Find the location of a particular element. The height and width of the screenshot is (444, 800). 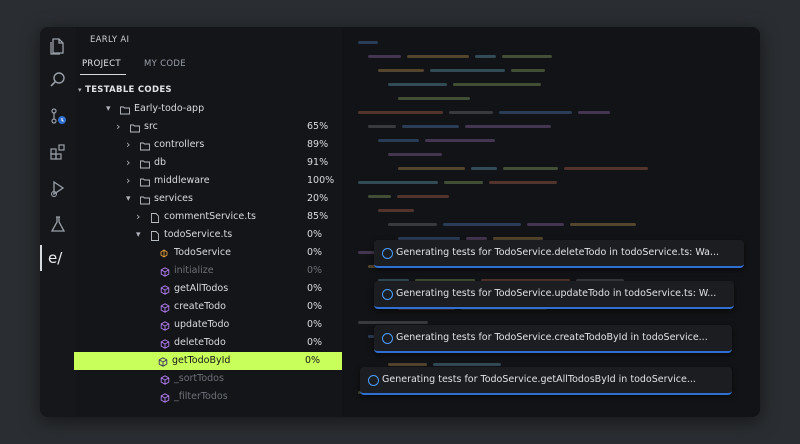

tree-item: ▾ todoService.ts 0% is located at coordinates (209, 235).